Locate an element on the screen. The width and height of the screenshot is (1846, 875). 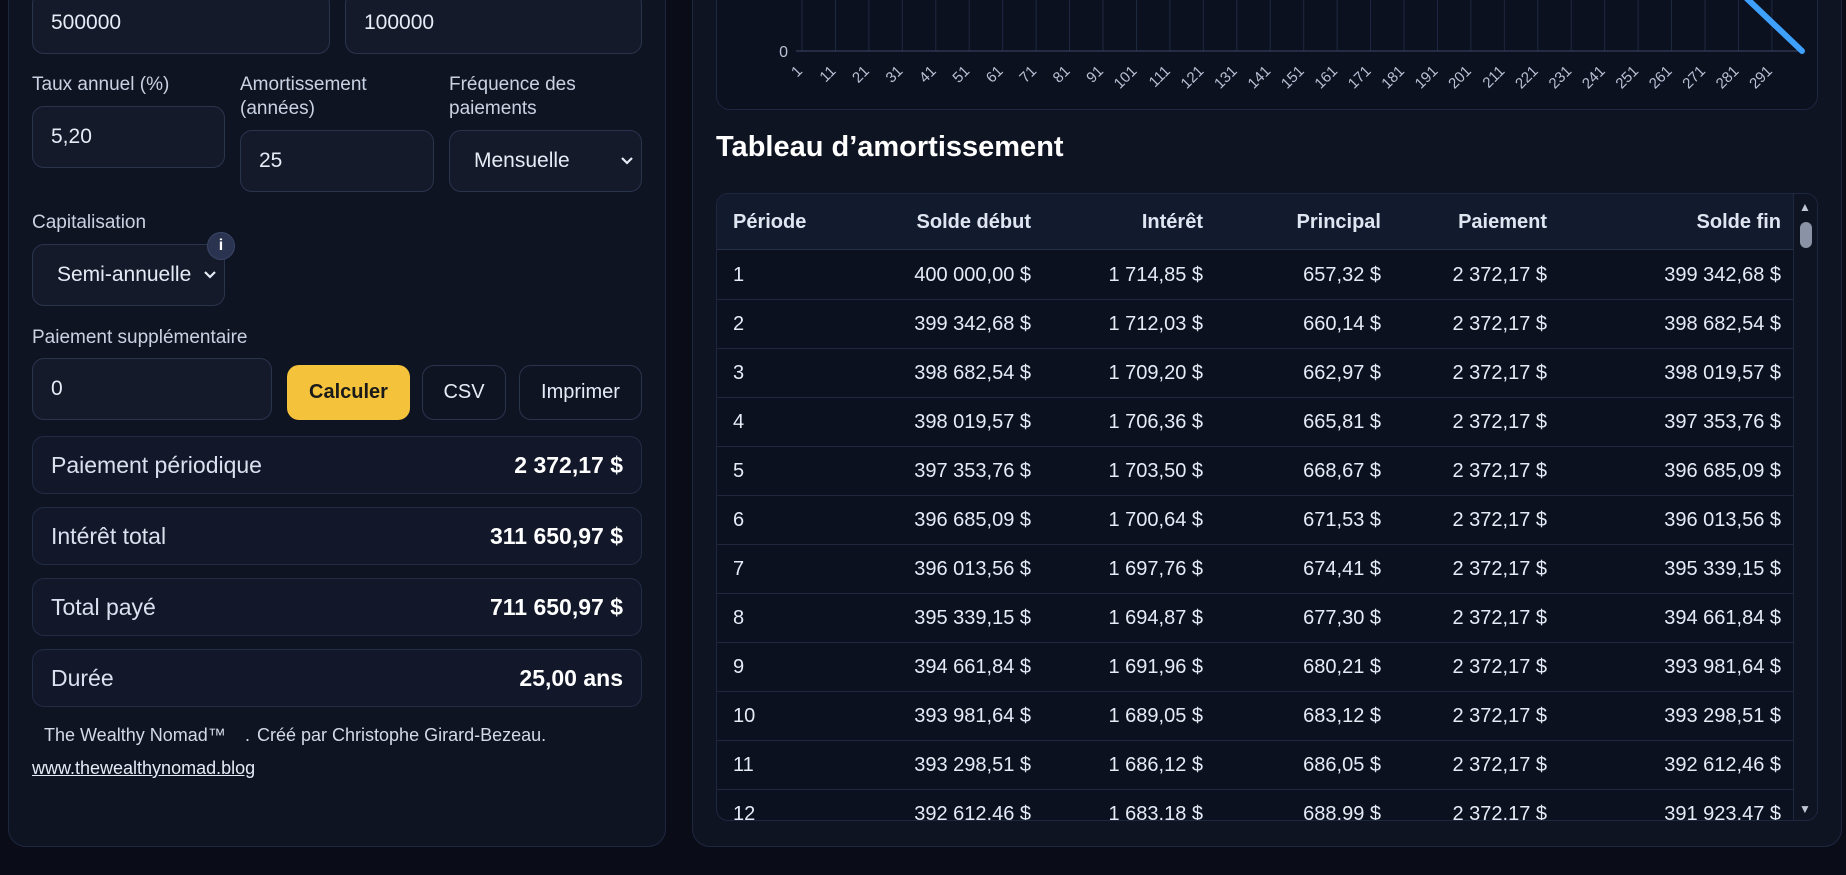
table-cell: 674,41 $ is located at coordinates (1342, 569).